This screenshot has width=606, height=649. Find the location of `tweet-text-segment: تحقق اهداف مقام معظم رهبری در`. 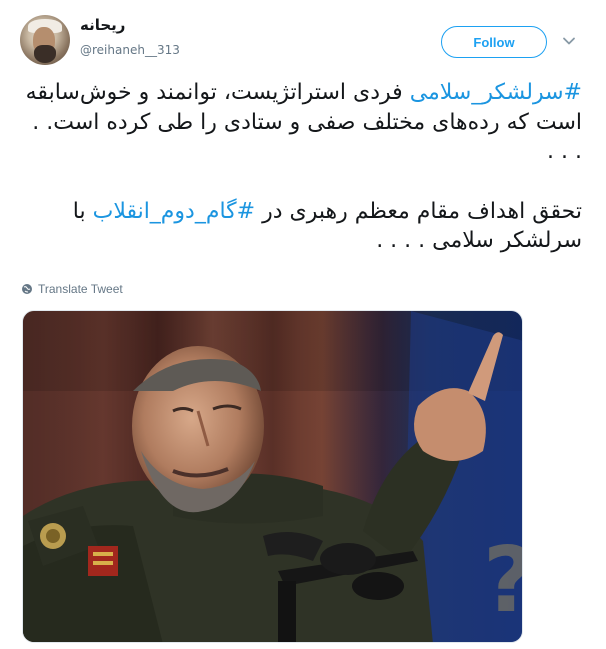

tweet-text-segment: تحقق اهداف مقام معظم رهبری در is located at coordinates (418, 211).